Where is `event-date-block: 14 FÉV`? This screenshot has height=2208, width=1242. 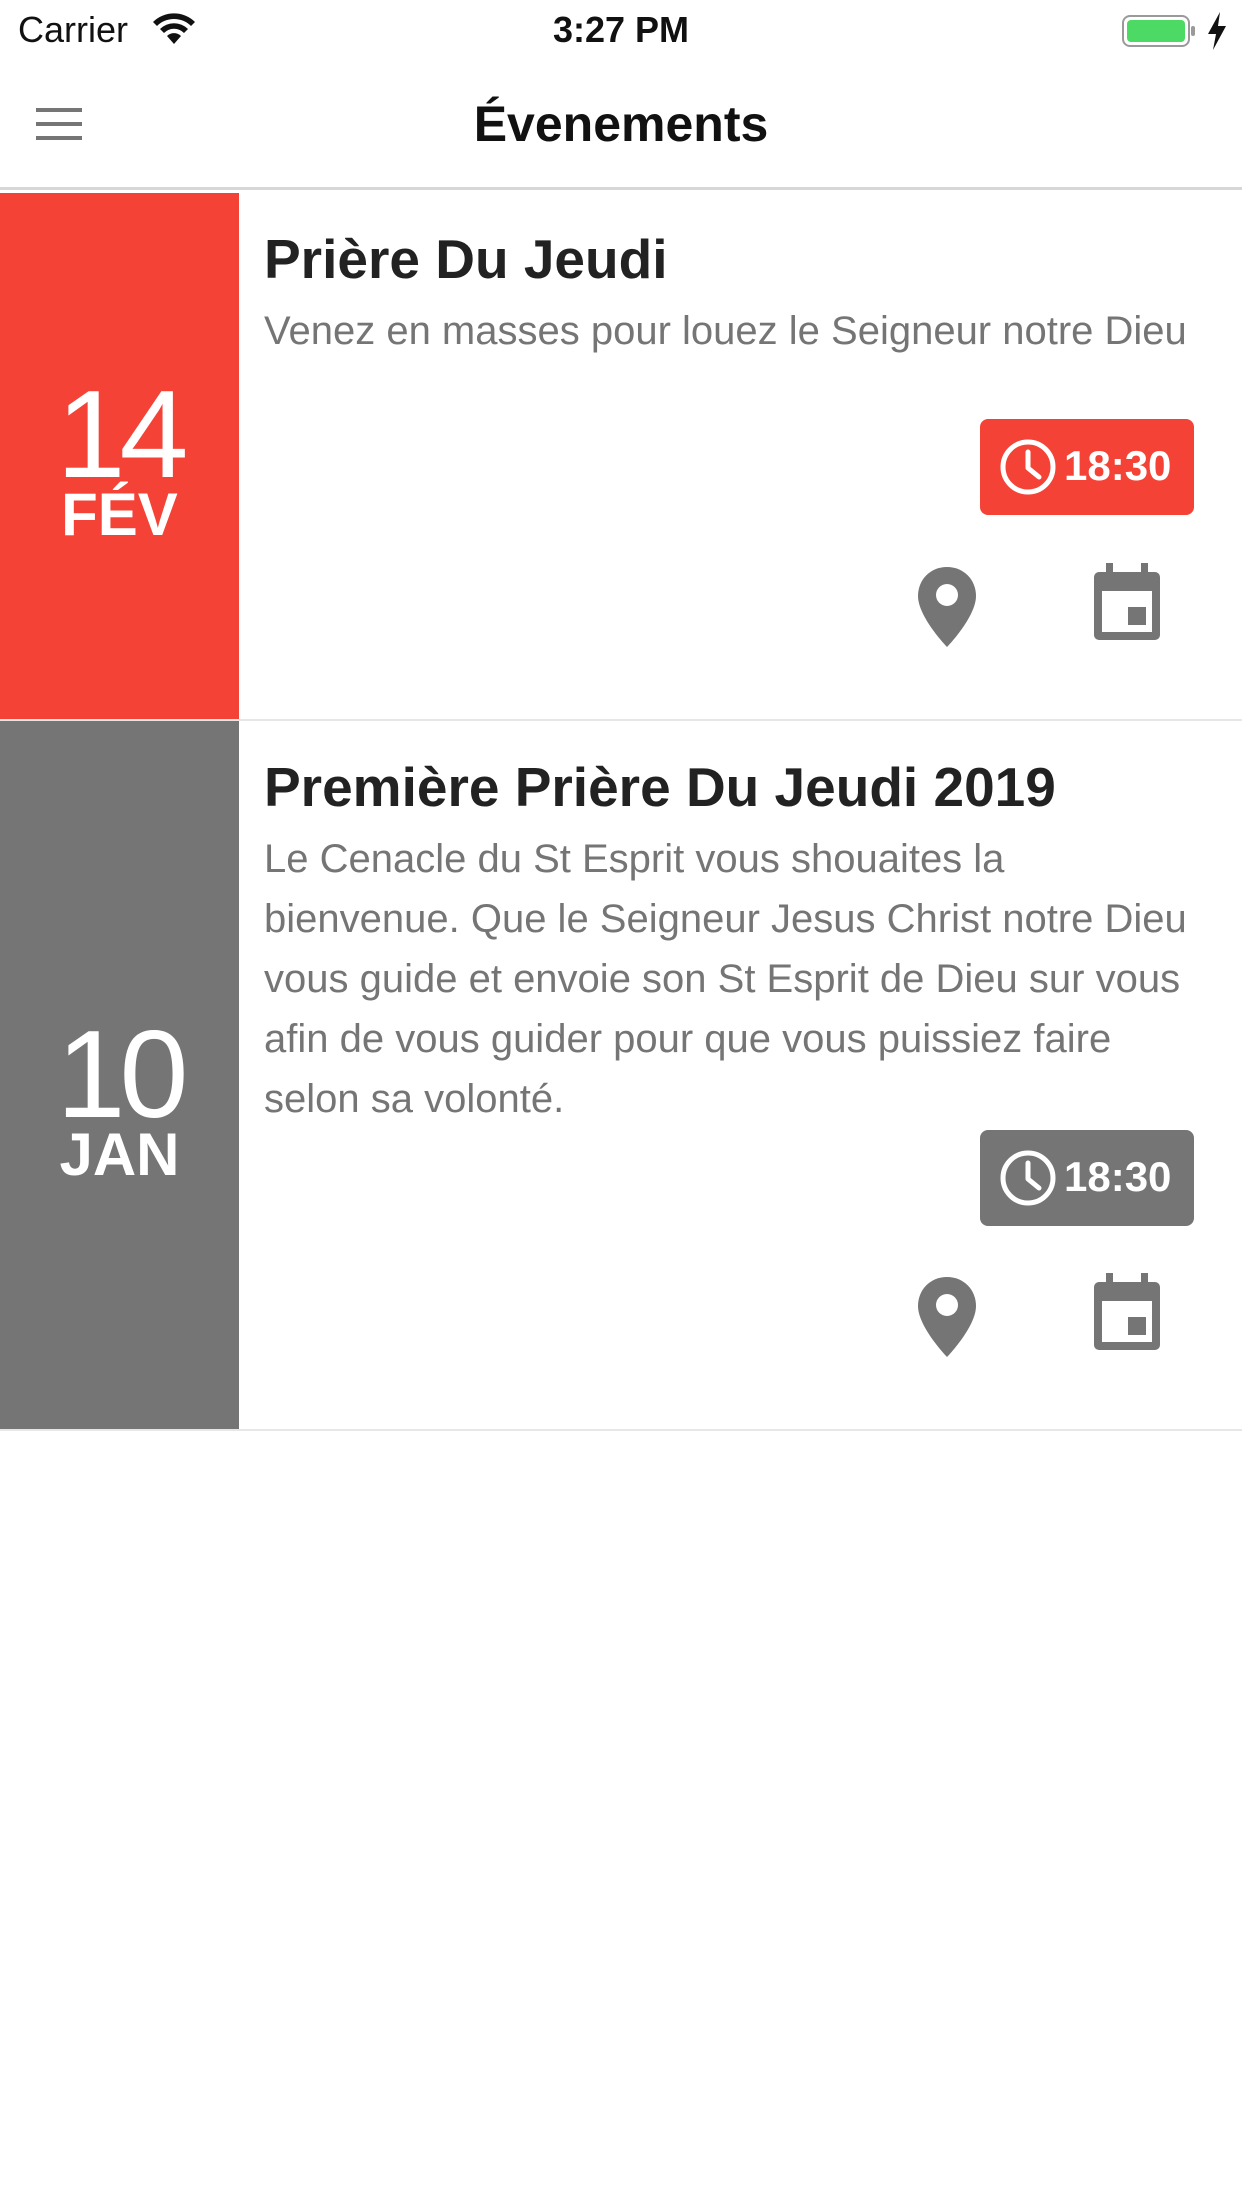
event-date-block: 14 FÉV is located at coordinates (119, 456).